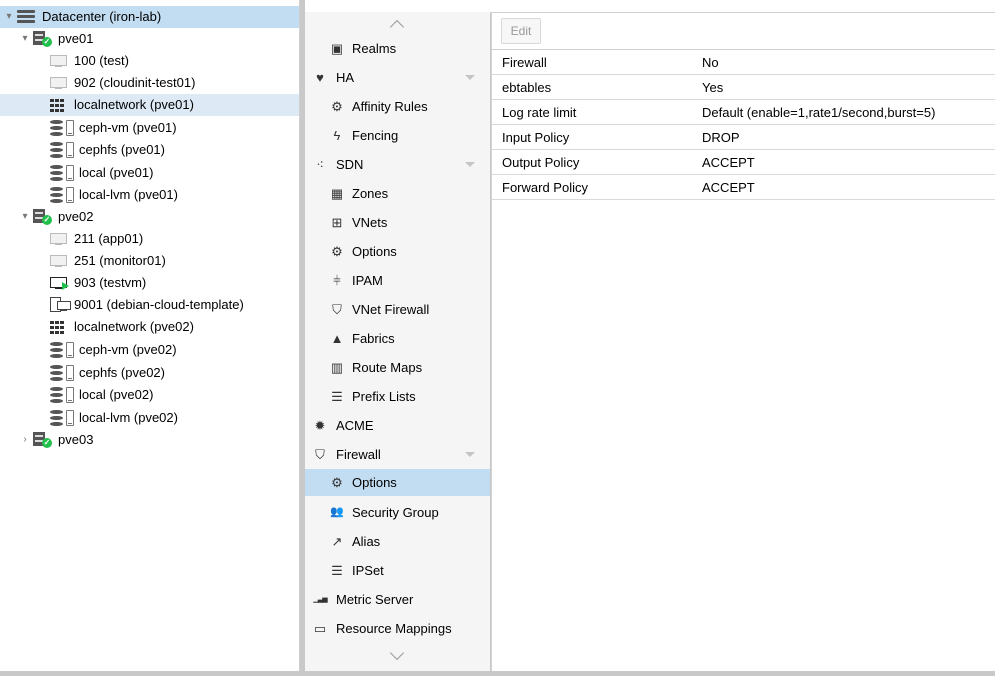 The height and width of the screenshot is (676, 995). I want to click on tree-item-network: localnetwork (pve02), so click(149, 327).